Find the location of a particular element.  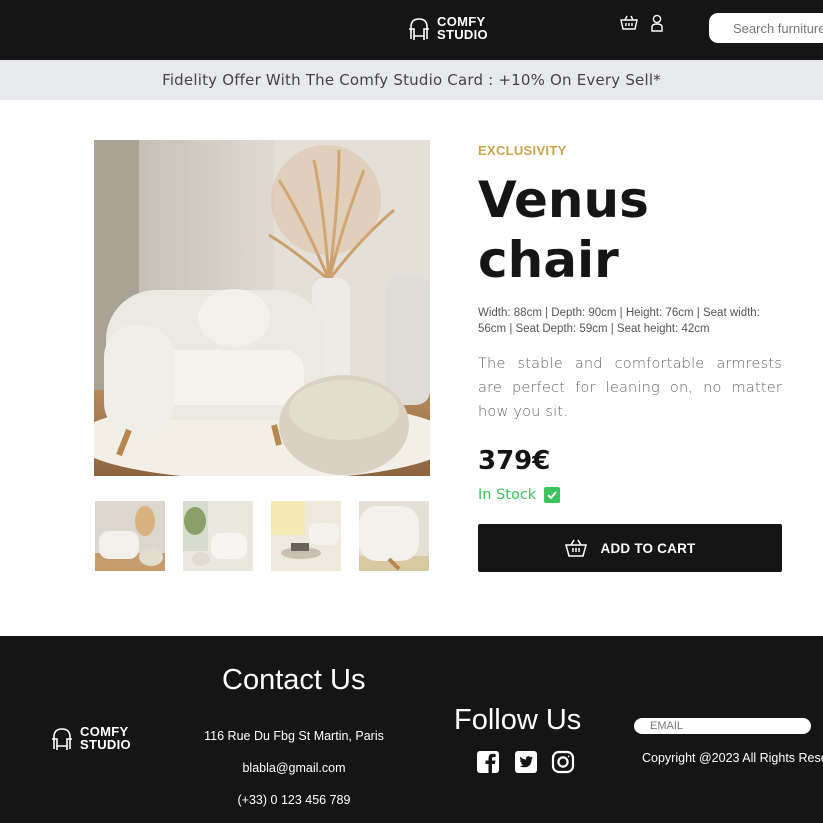

stock-status: In Stock is located at coordinates (519, 495).